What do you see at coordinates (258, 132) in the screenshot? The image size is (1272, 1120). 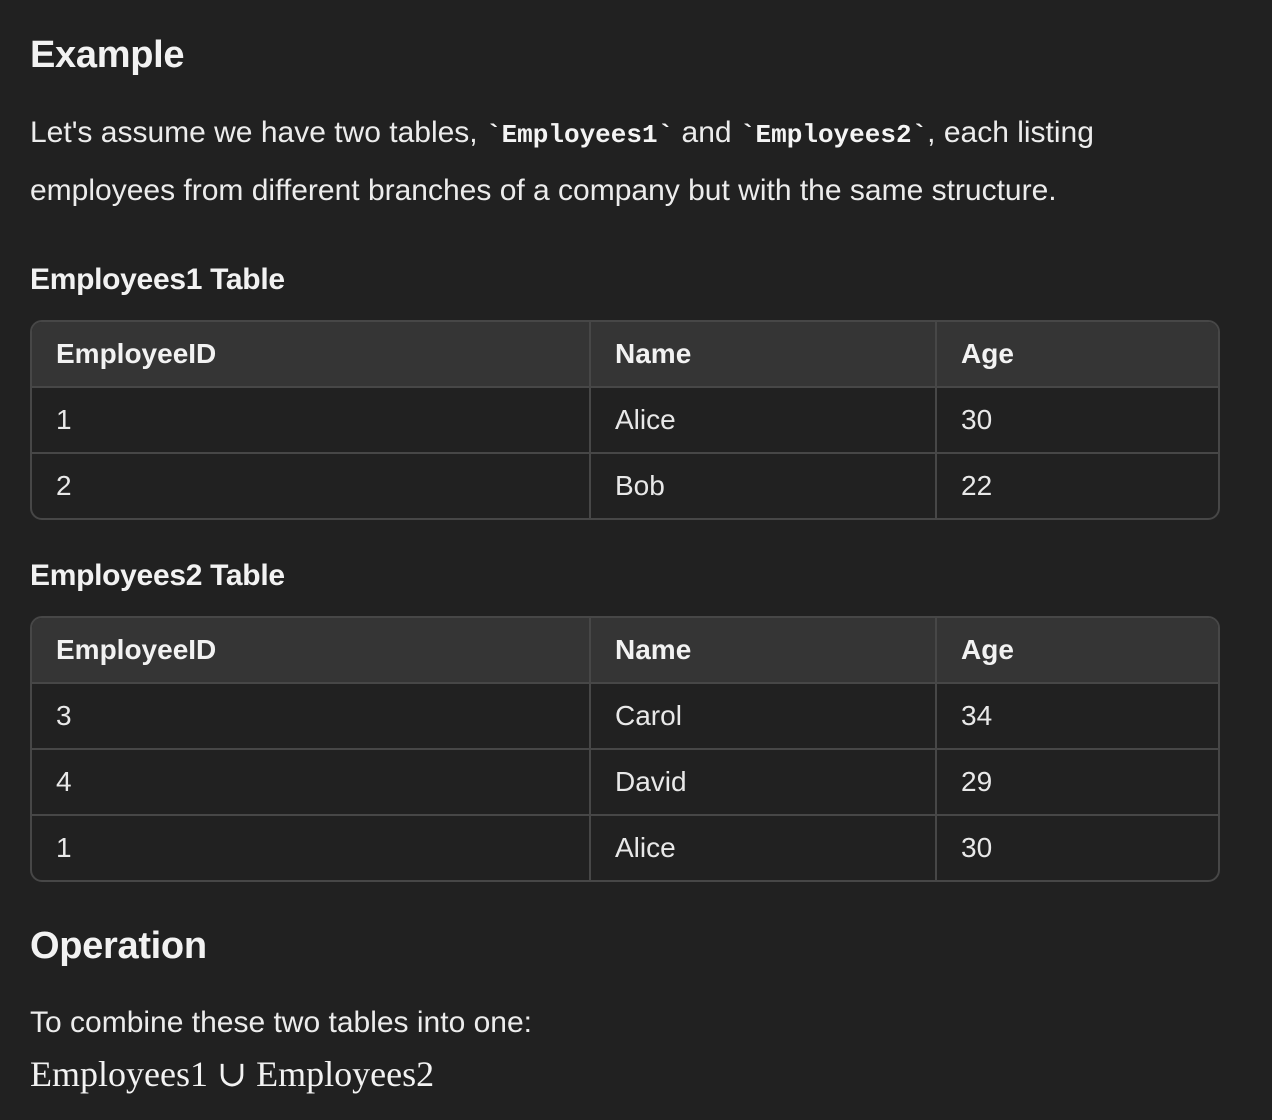 I see `intro-text-1: Let's assume we have two tables,` at bounding box center [258, 132].